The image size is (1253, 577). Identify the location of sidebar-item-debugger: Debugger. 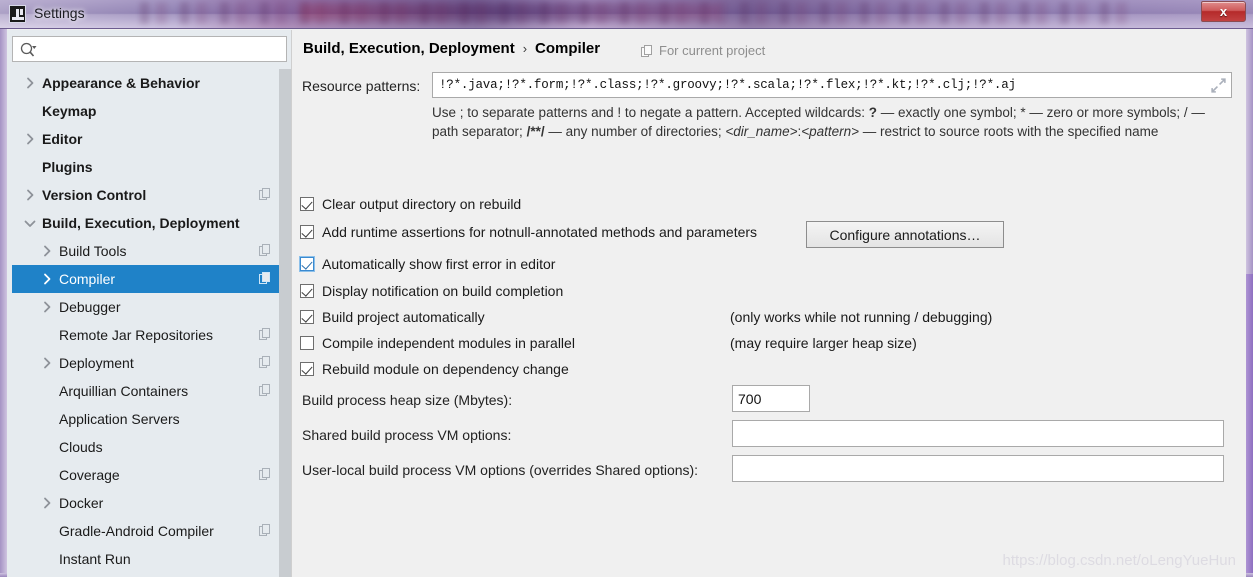
(149, 307).